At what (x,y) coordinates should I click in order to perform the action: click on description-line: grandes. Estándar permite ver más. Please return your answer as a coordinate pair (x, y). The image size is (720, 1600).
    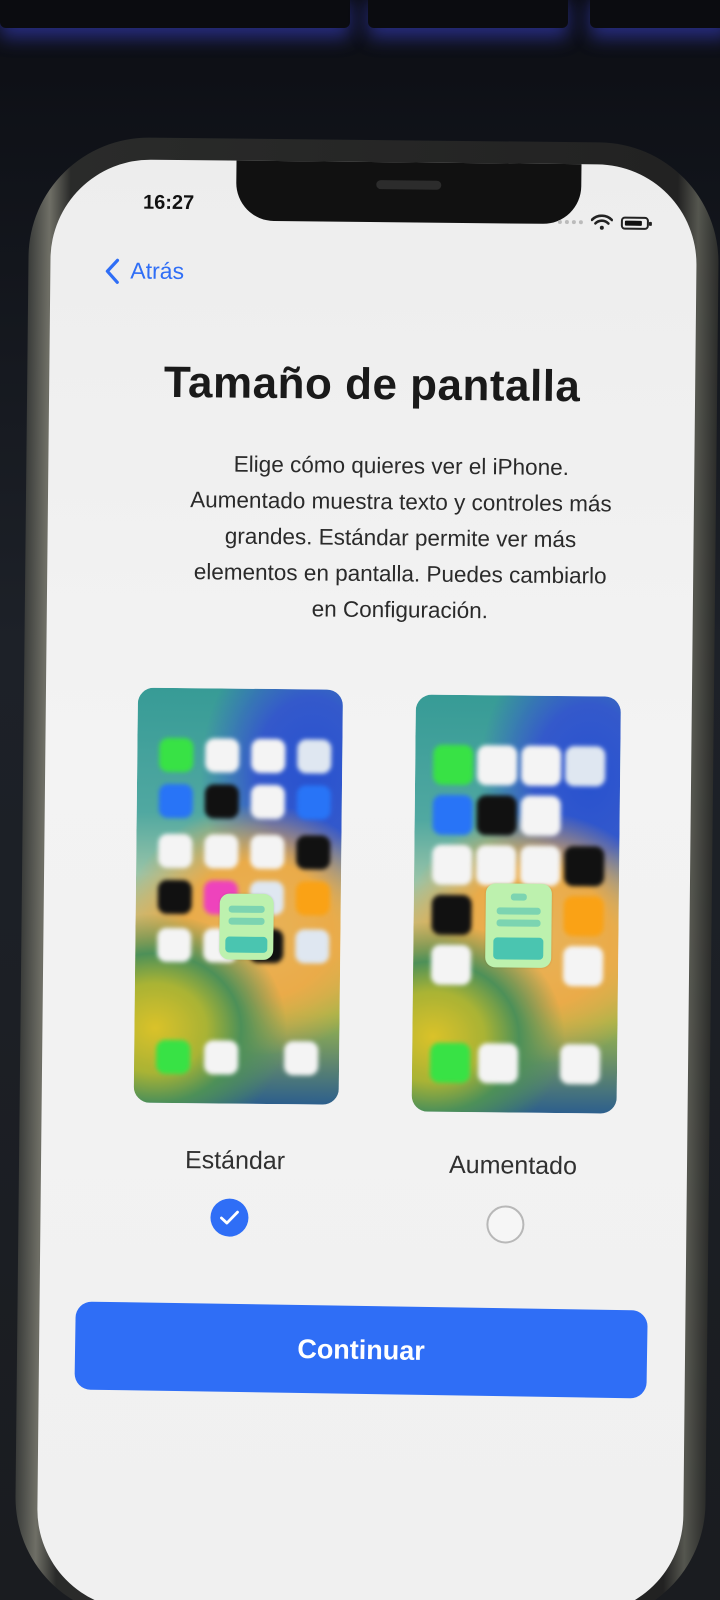
    Looking at the image, I should click on (400, 538).